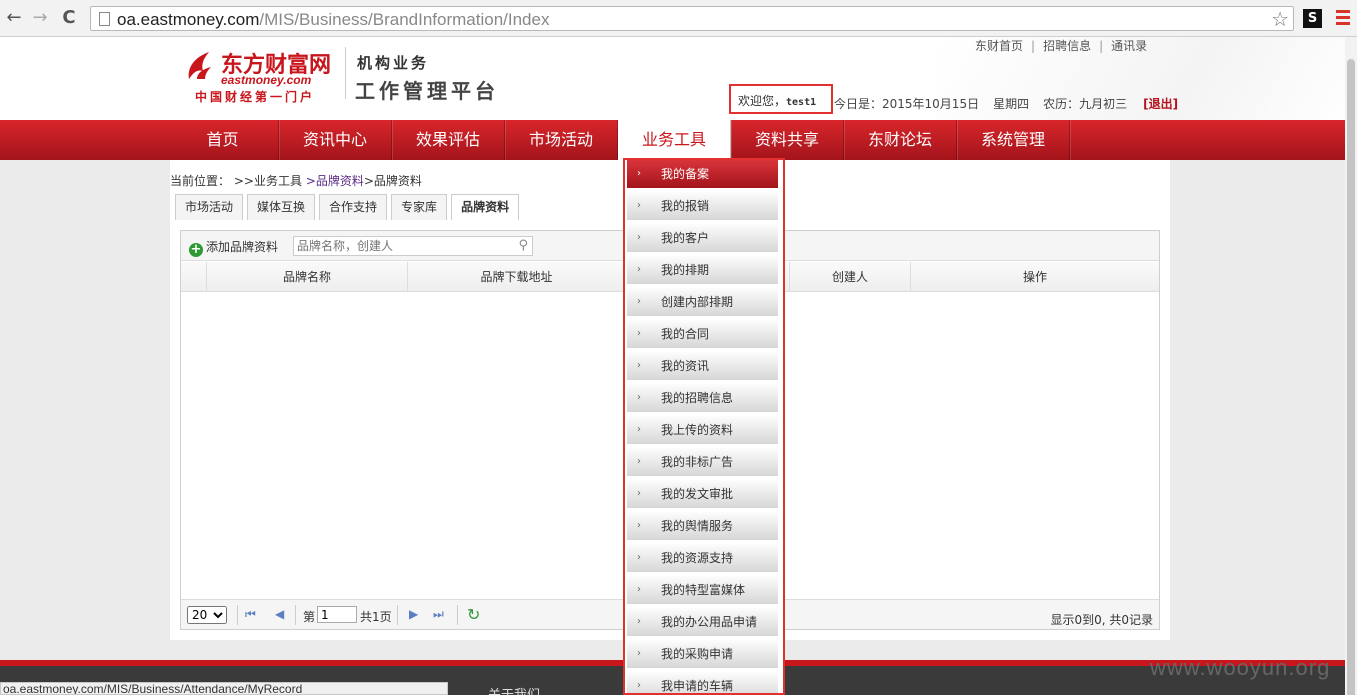 The height and width of the screenshot is (695, 1357). I want to click on welcome-box: 欢迎您，test1, so click(781, 99).